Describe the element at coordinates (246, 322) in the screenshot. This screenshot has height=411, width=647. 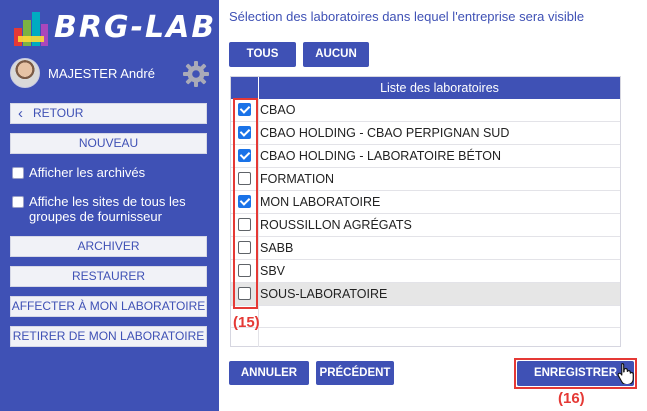
I see `callout-checkboxes: (15)` at that location.